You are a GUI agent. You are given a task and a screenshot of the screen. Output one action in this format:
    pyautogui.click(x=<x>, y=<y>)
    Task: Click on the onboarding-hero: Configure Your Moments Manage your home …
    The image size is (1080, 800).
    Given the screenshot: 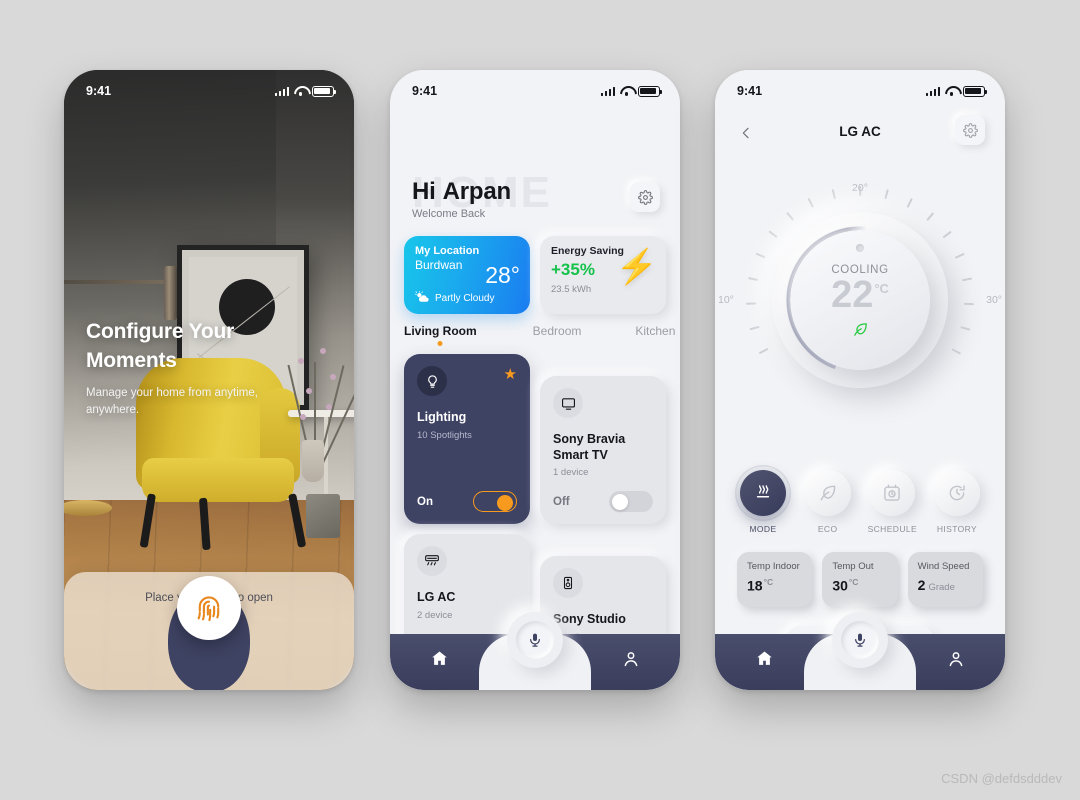 What is the action you would take?
    pyautogui.click(x=186, y=368)
    